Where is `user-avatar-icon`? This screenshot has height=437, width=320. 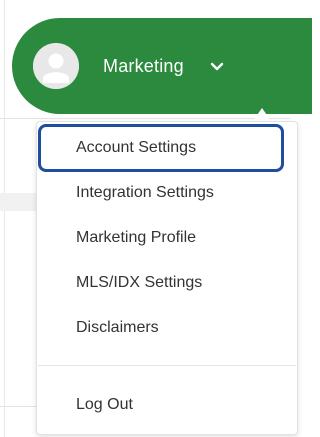
user-avatar-icon is located at coordinates (56, 66).